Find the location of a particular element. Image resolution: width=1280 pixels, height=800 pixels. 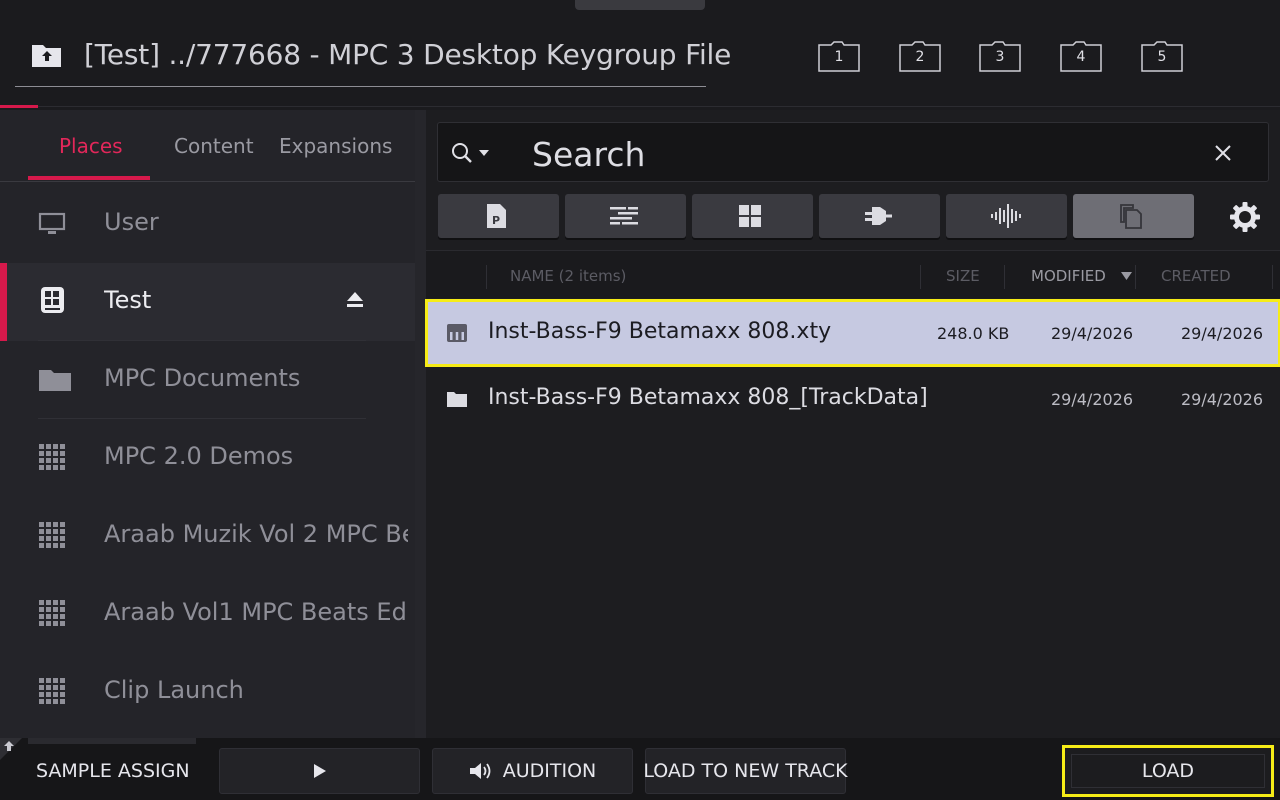

folder-up-icon is located at coordinates (47, 55).